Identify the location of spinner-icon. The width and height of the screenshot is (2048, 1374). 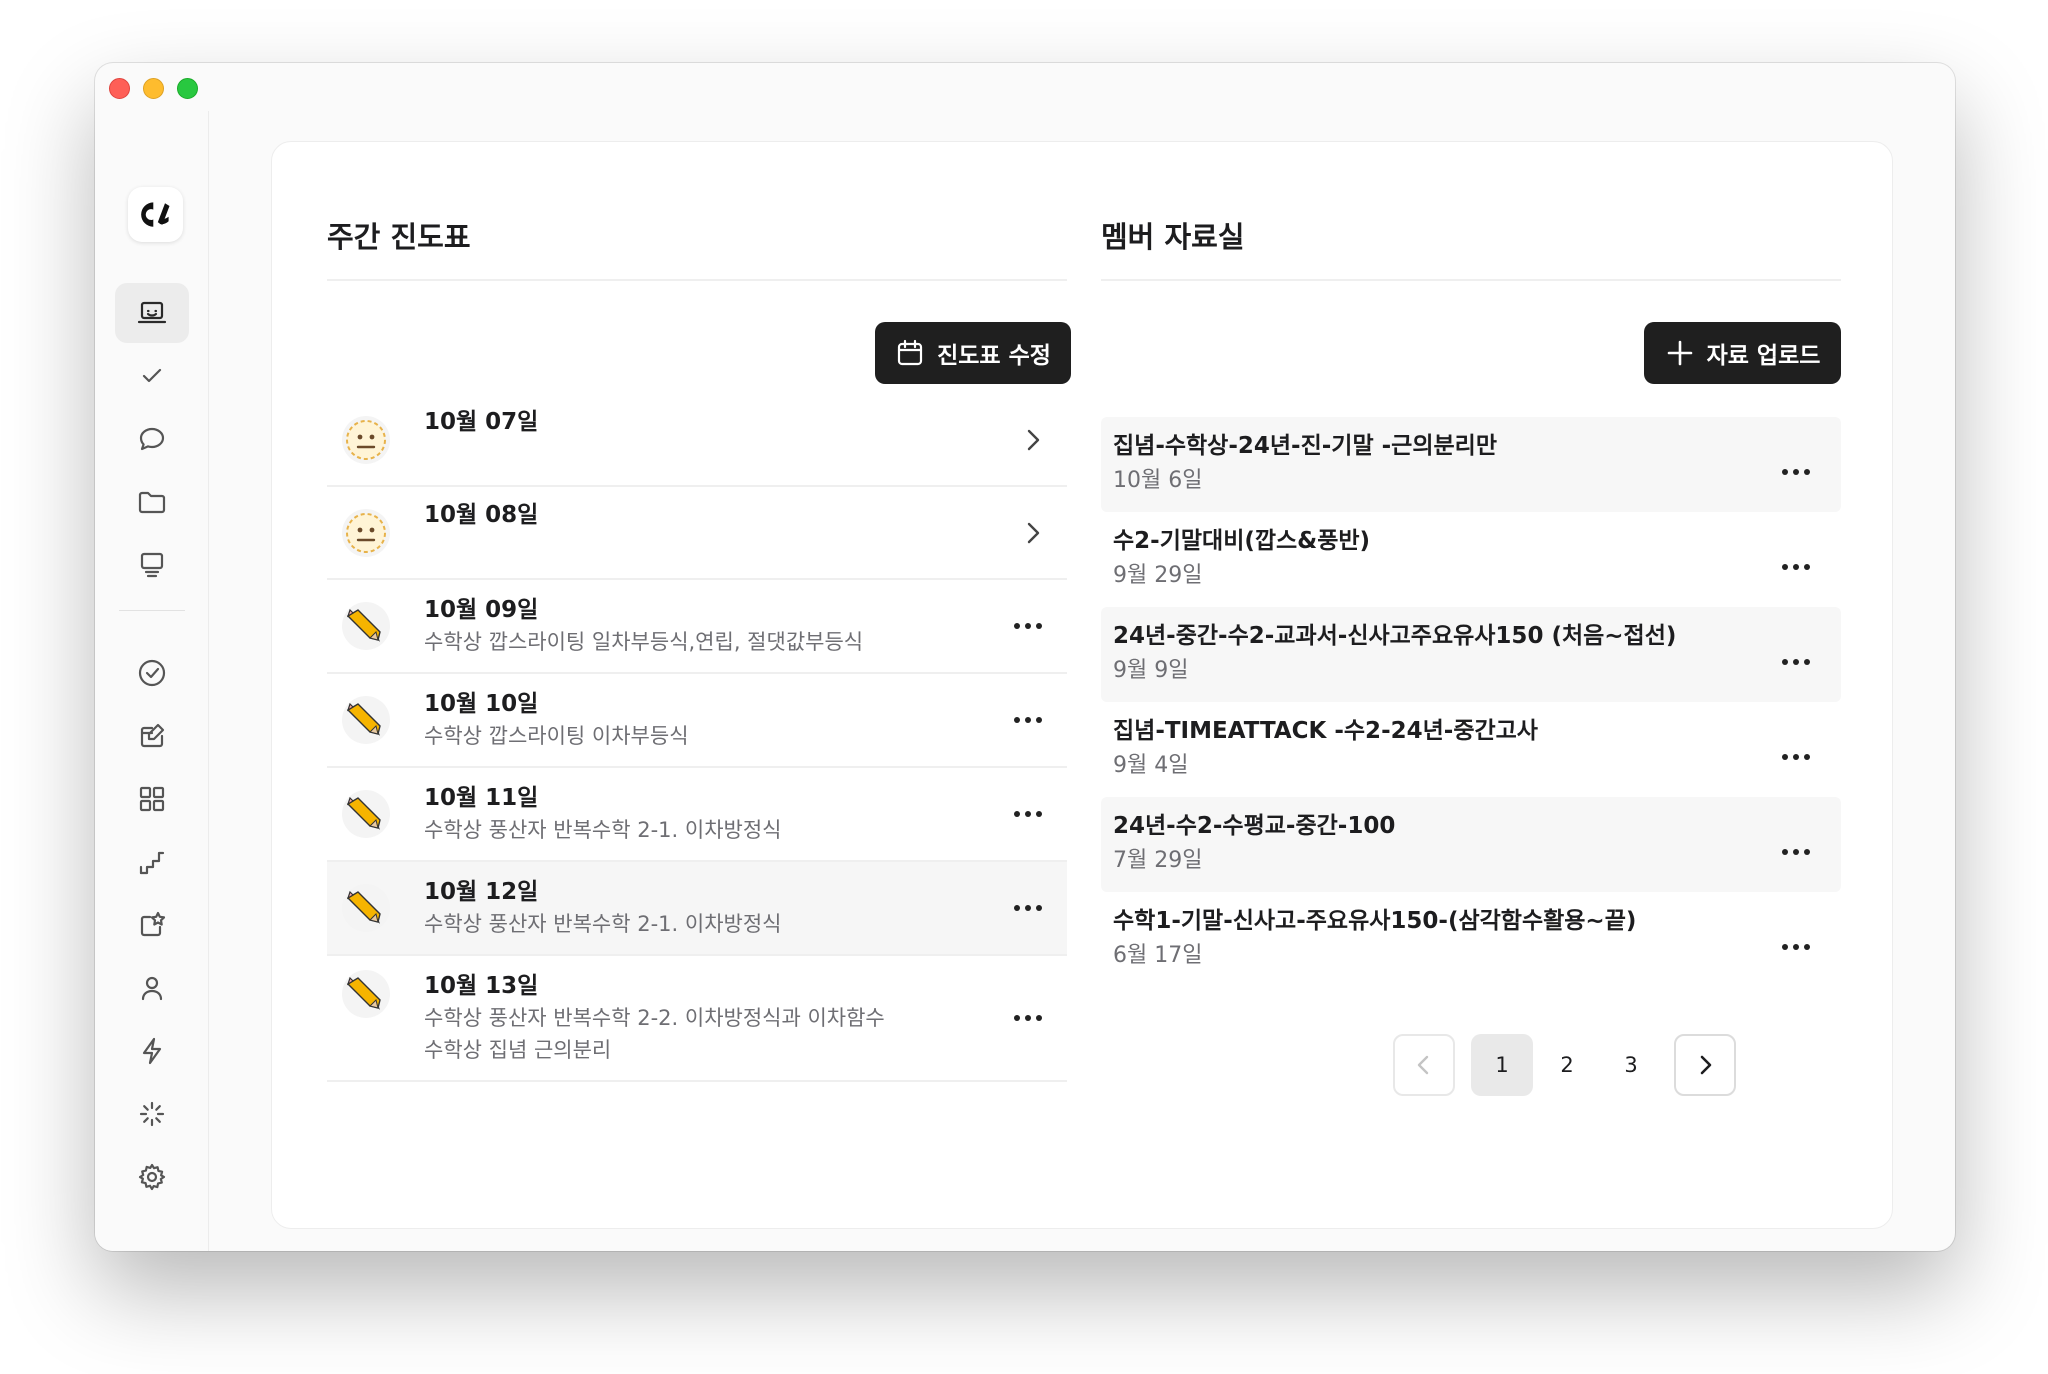
(152, 1114).